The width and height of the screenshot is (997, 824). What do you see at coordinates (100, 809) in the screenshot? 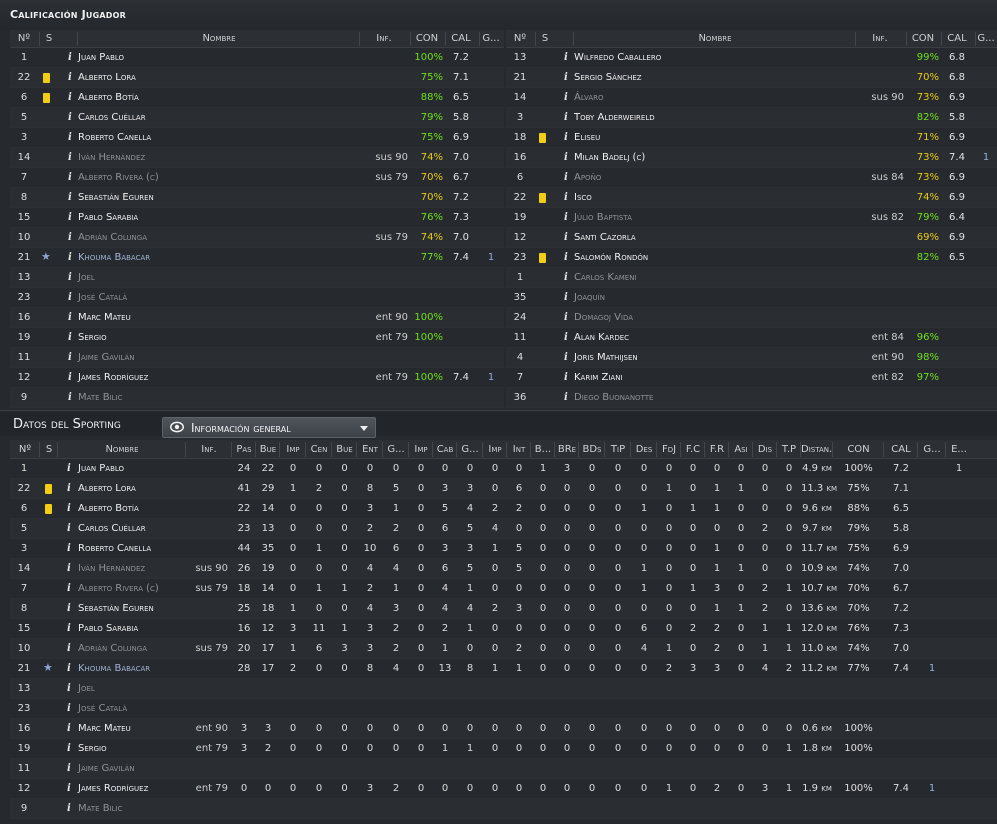
I see `player-name: Mate Bilic` at bounding box center [100, 809].